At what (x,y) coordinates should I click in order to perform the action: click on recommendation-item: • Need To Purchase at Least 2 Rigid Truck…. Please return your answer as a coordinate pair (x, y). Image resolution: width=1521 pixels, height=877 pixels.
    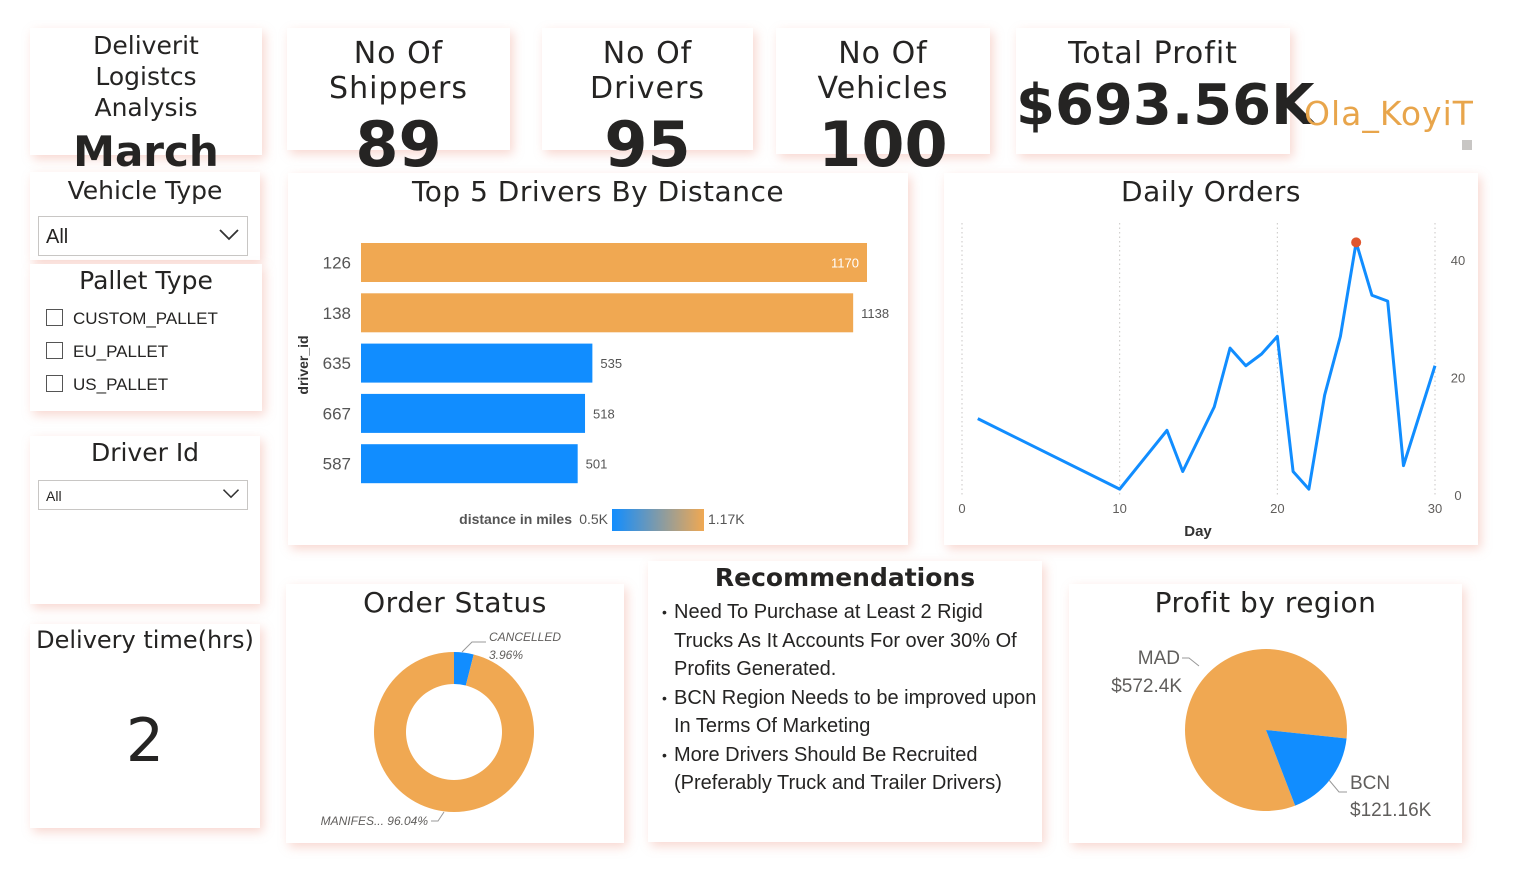
    Looking at the image, I should click on (852, 641).